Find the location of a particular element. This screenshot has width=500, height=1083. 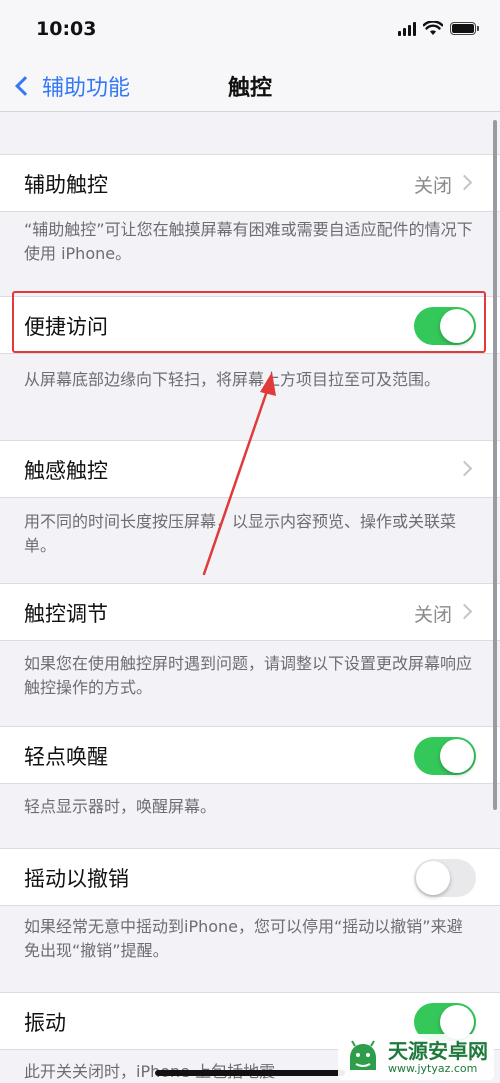

annotation-arrow is located at coordinates (239, 474).